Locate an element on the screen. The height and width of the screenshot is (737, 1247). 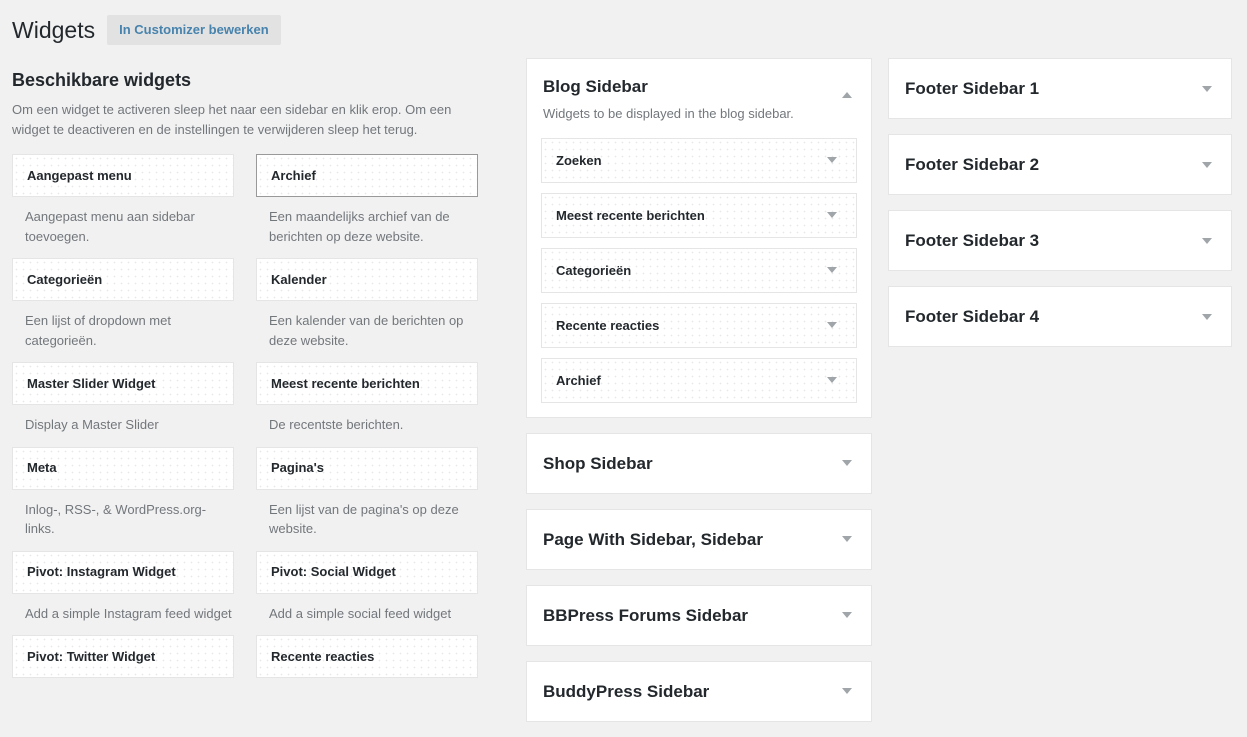
available-widget-title: Recente reacties is located at coordinates (323, 656).